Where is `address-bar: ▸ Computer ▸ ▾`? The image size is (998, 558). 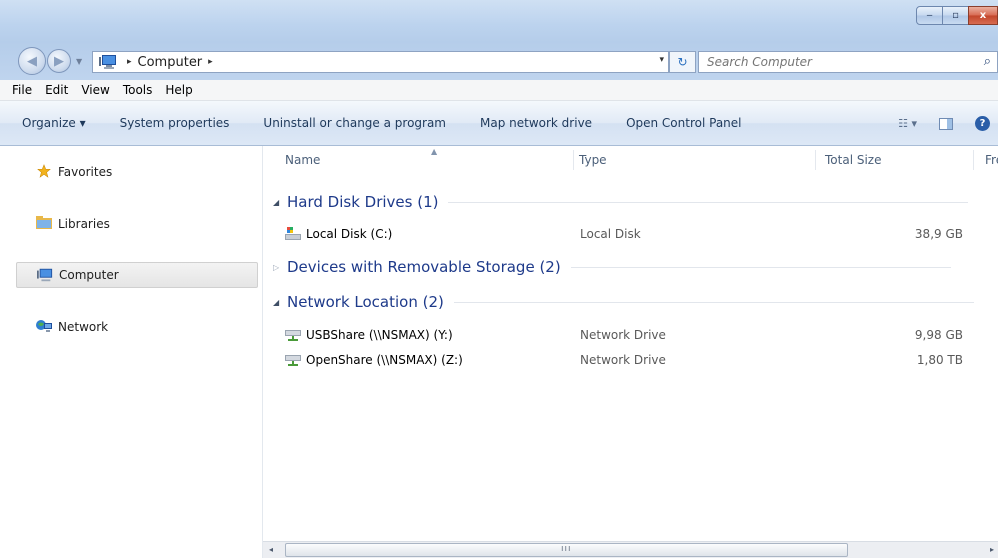
address-bar: ▸ Computer ▸ ▾ is located at coordinates (380, 62).